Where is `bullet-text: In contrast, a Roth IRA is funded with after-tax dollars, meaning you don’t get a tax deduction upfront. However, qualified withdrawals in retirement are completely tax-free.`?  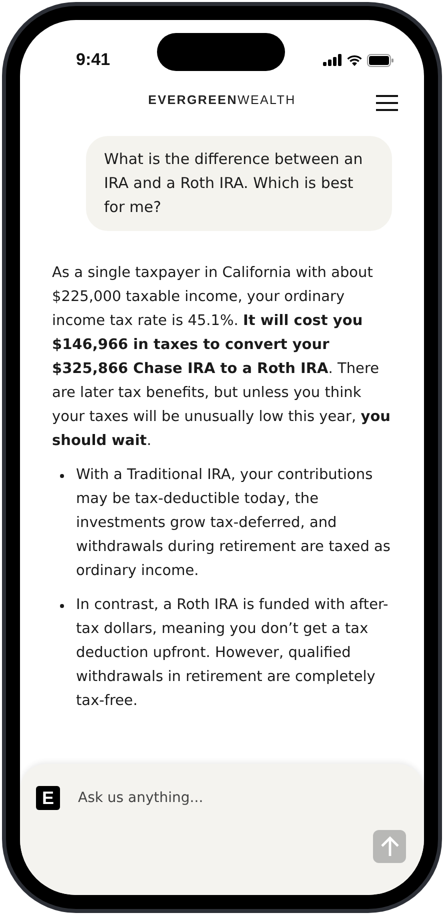 bullet-text: In contrast, a Roth IRA is funded with after-tax dollars, meaning you don’t get a tax deduction upfront. However, qualified withdrawals in retirement are completely tax-free. is located at coordinates (233, 653).